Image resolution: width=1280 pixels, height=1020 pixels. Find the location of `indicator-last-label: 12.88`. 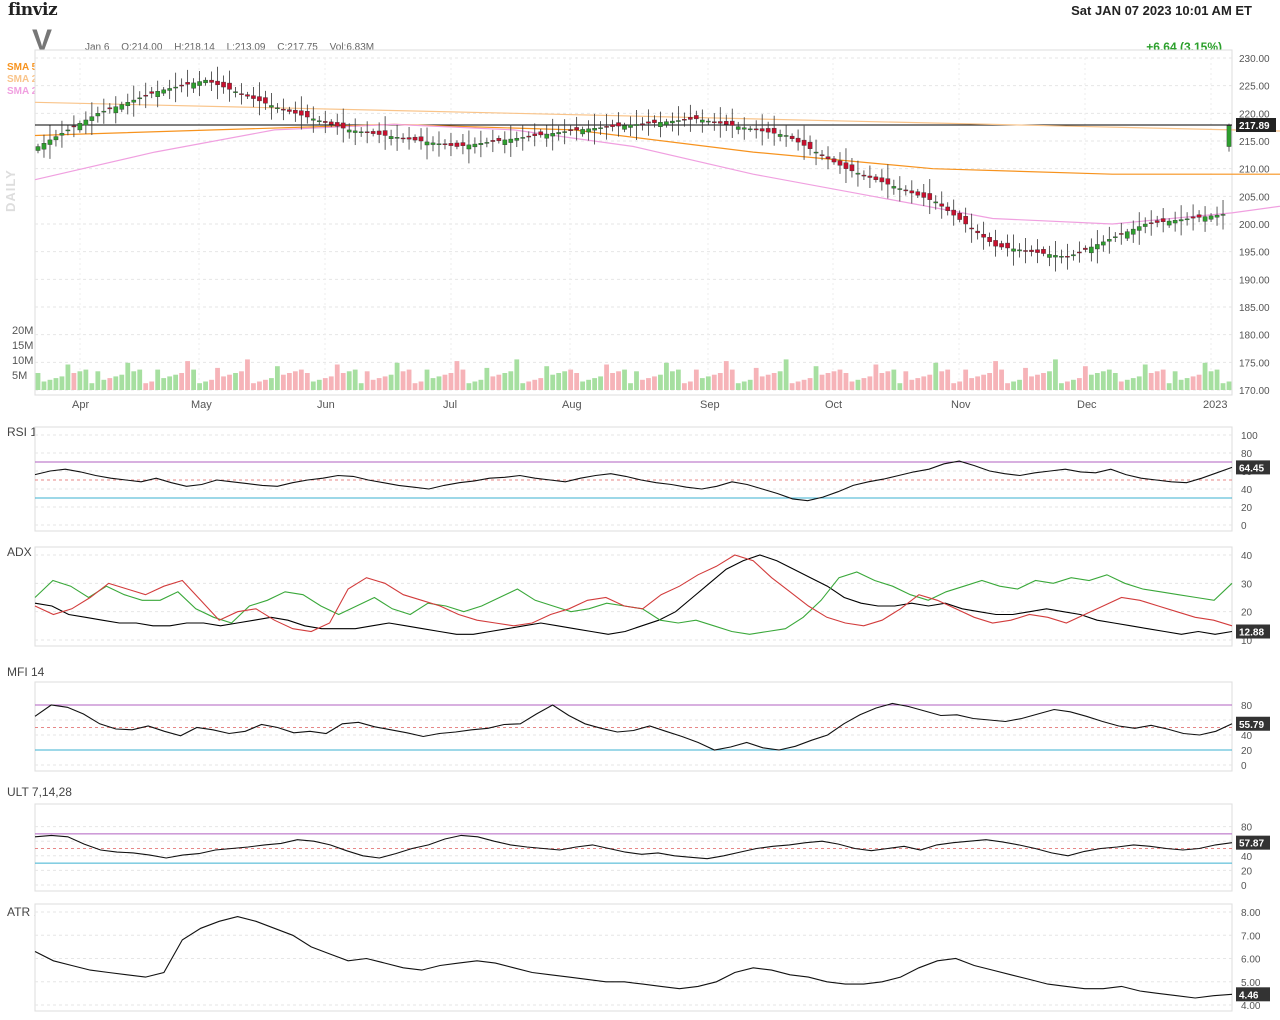

indicator-last-label: 12.88 is located at coordinates (1251, 633).